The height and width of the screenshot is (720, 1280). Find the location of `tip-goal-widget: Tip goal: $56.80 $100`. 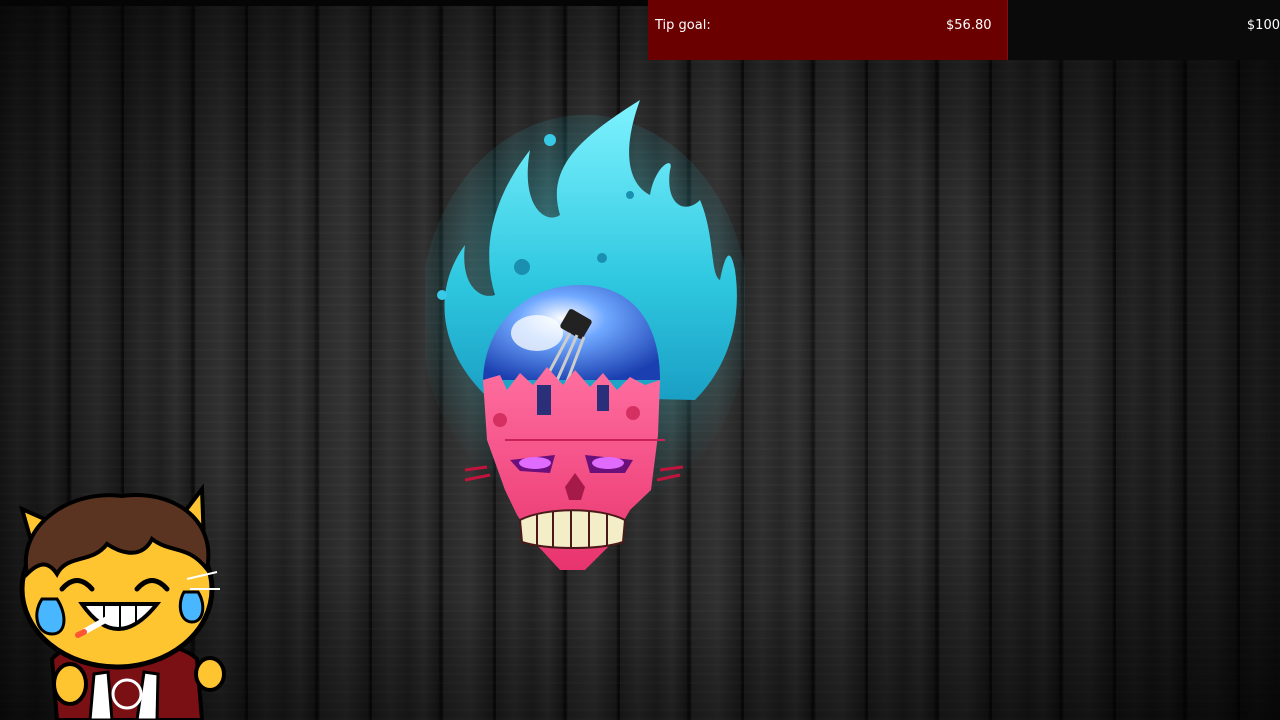

tip-goal-widget: Tip goal: $56.80 $100 is located at coordinates (964, 30).